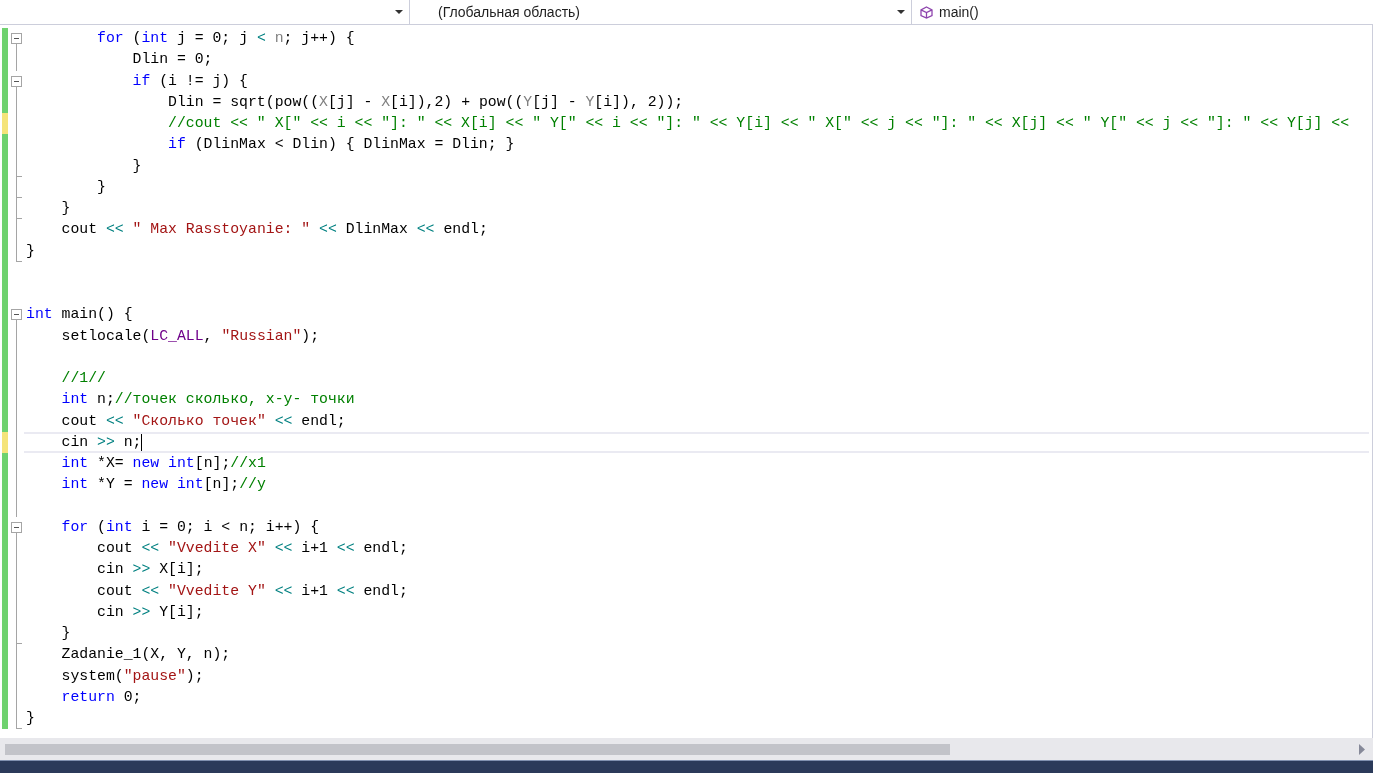 The width and height of the screenshot is (1373, 773). What do you see at coordinates (207, 400) in the screenshot?
I see `code-line: int n;//точек сколько, x-y- точки` at bounding box center [207, 400].